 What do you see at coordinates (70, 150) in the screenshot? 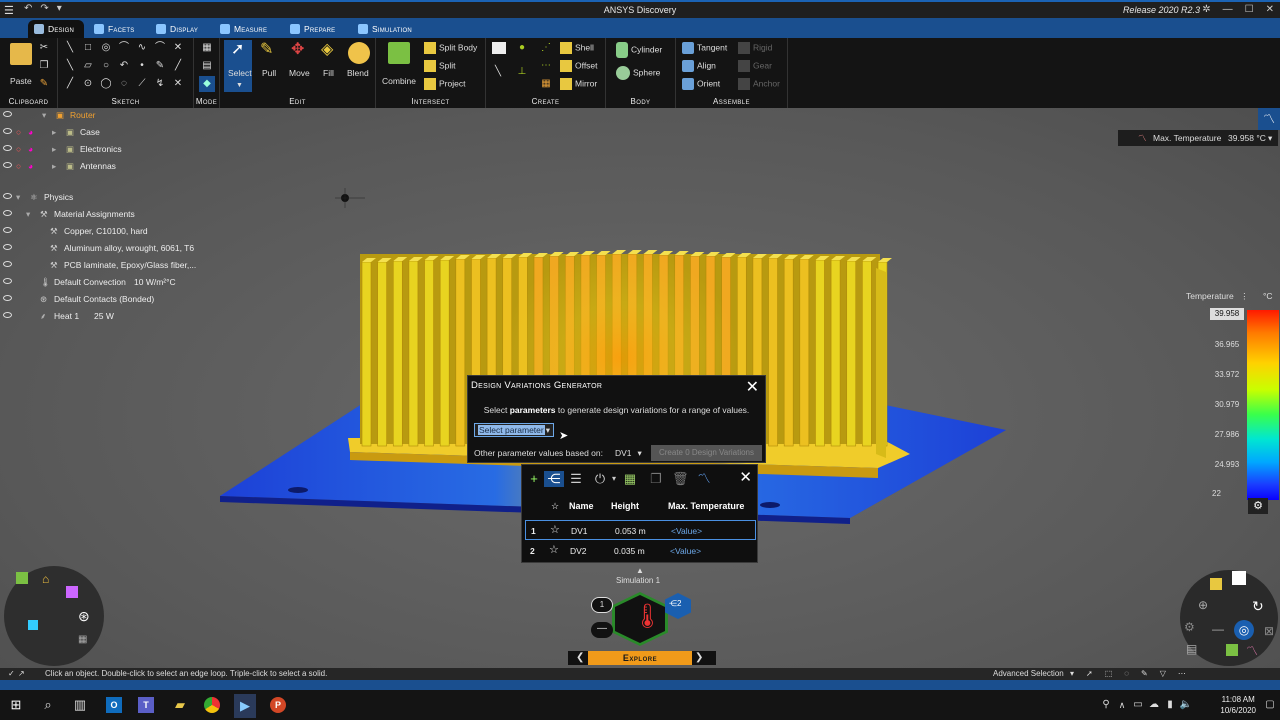
I see `tree-item-electronics: ○ ◕ ▸ ▣ Electronics` at bounding box center [70, 150].